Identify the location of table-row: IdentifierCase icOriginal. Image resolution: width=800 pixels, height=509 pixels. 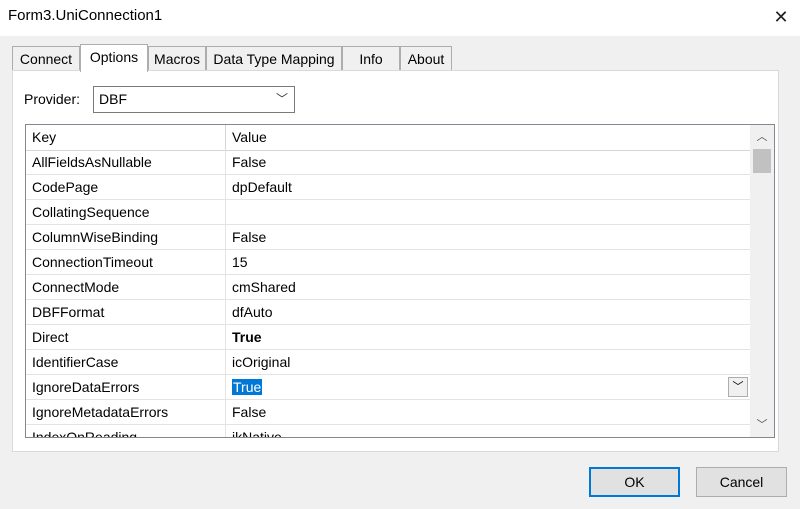
(388, 362).